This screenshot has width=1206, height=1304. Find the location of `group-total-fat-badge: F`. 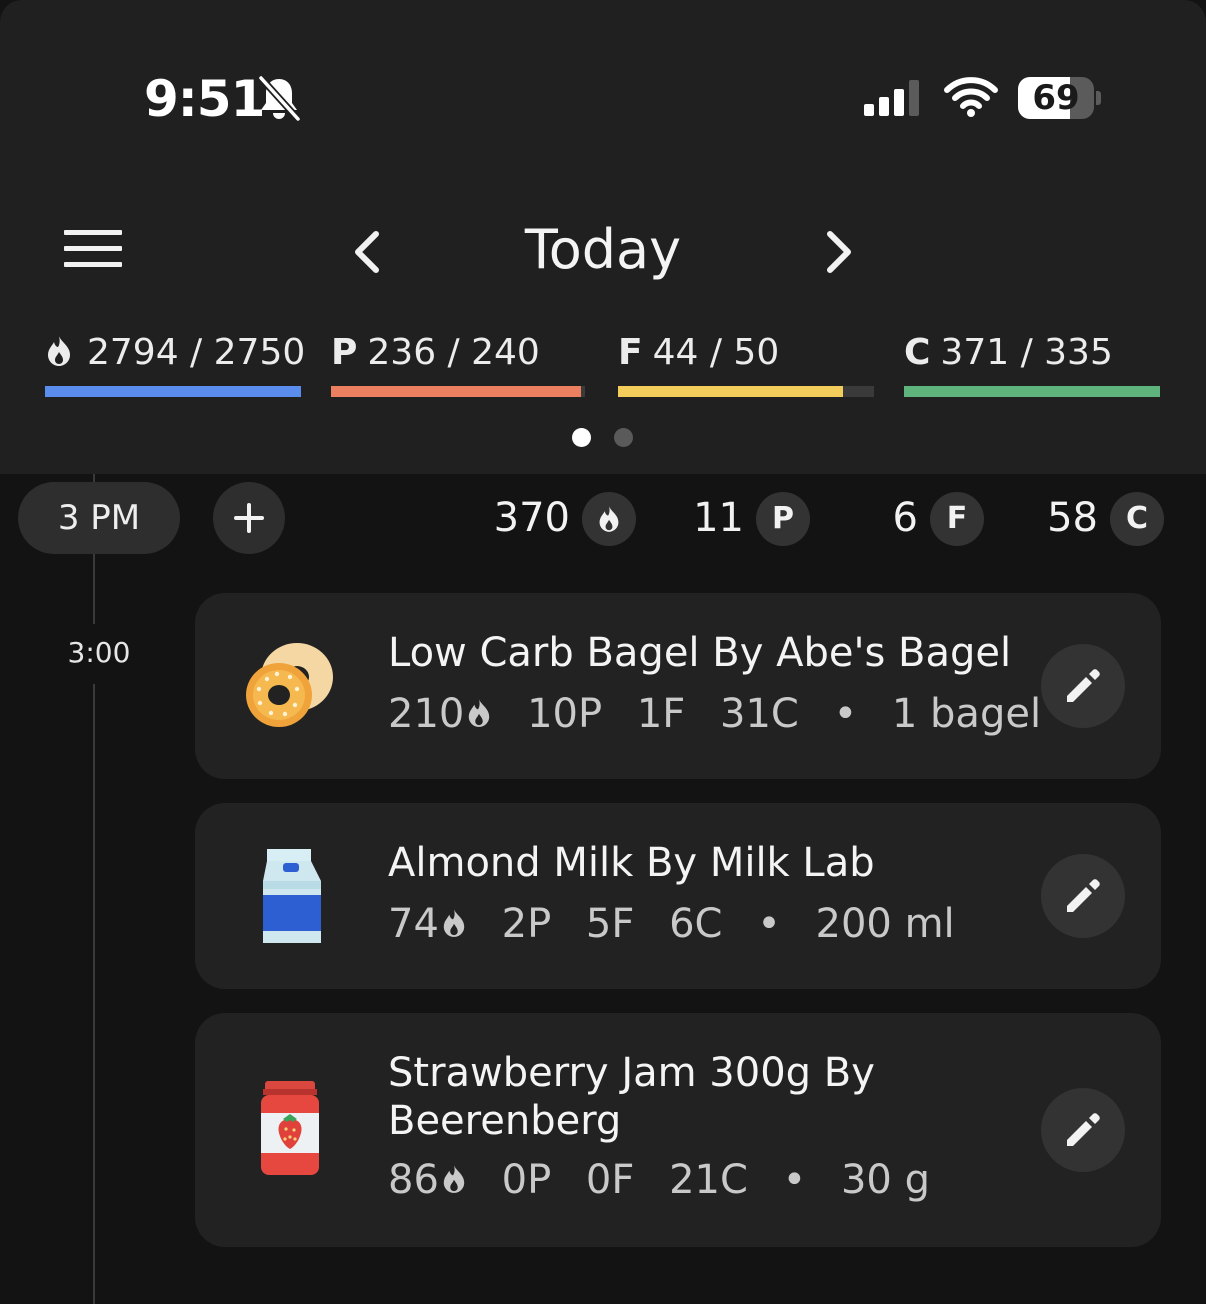

group-total-fat-badge: F is located at coordinates (957, 519).